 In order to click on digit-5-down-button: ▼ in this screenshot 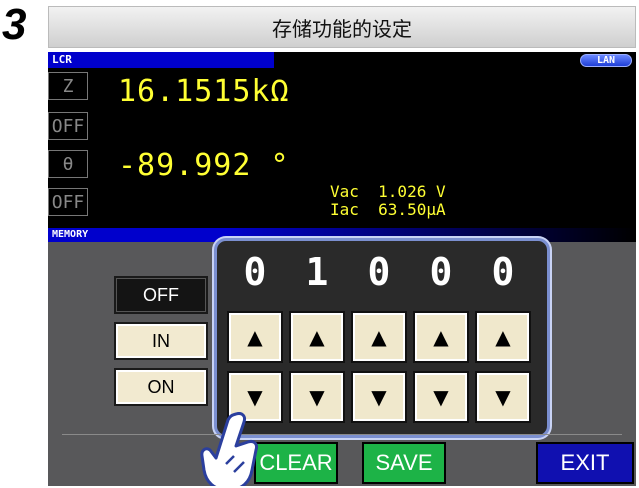, I will do `click(503, 397)`.